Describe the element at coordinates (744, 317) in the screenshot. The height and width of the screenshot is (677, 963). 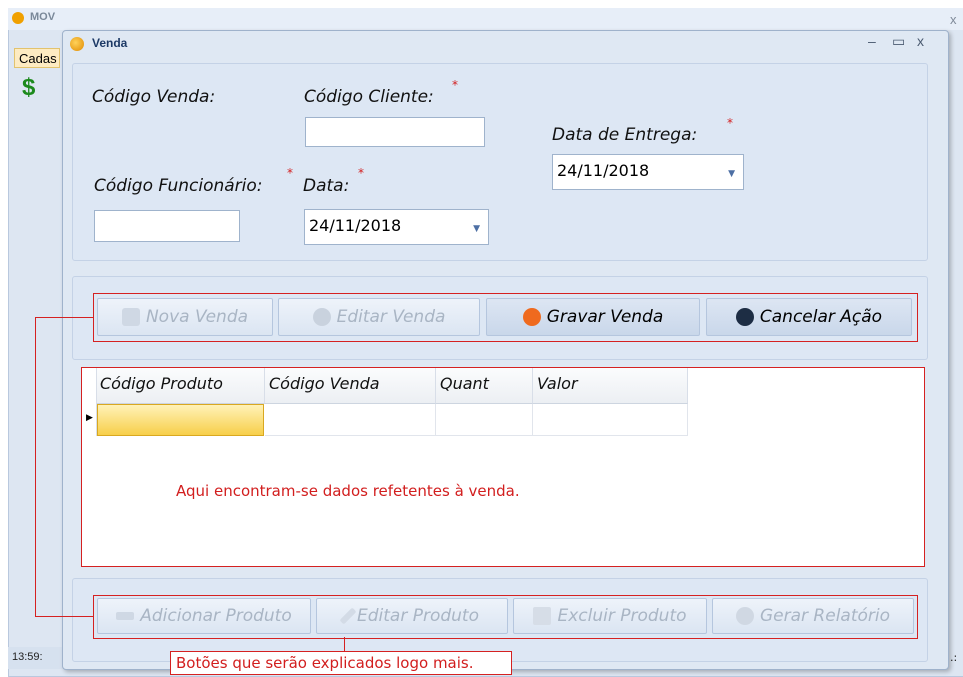
I see `trash-icon` at that location.